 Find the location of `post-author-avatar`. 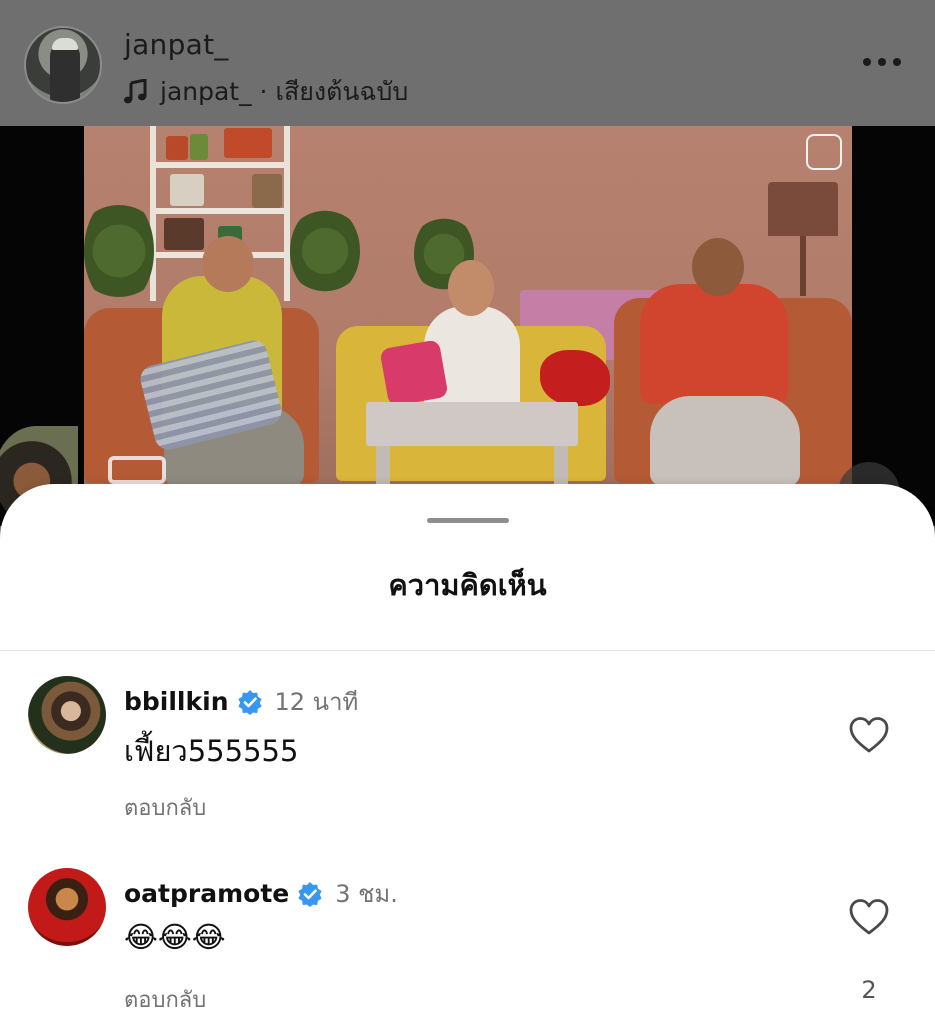

post-author-avatar is located at coordinates (63, 65).